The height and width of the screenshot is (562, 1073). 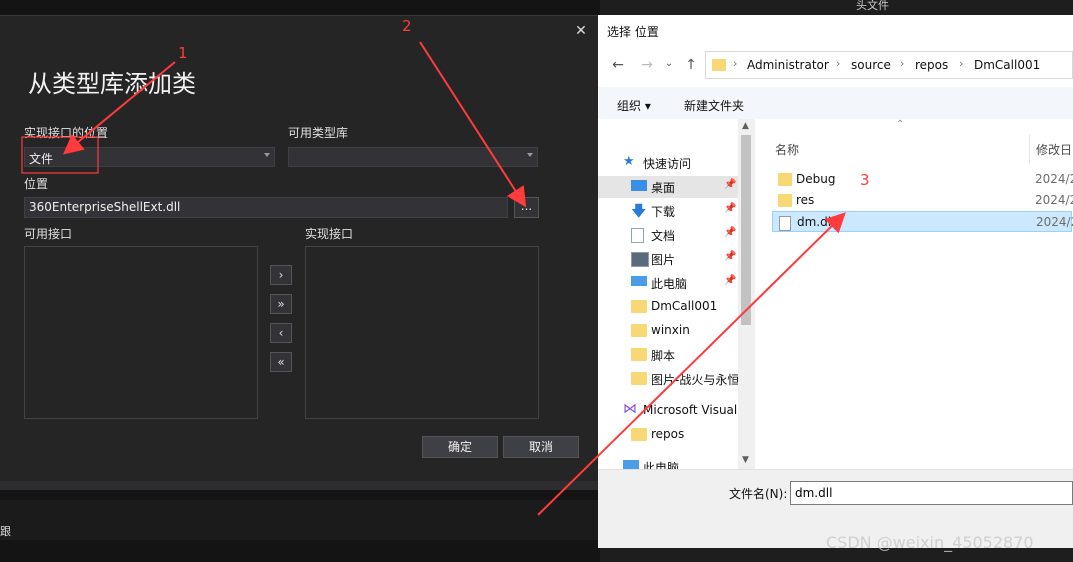 What do you see at coordinates (119, 108) in the screenshot?
I see `arrow-step1` at bounding box center [119, 108].